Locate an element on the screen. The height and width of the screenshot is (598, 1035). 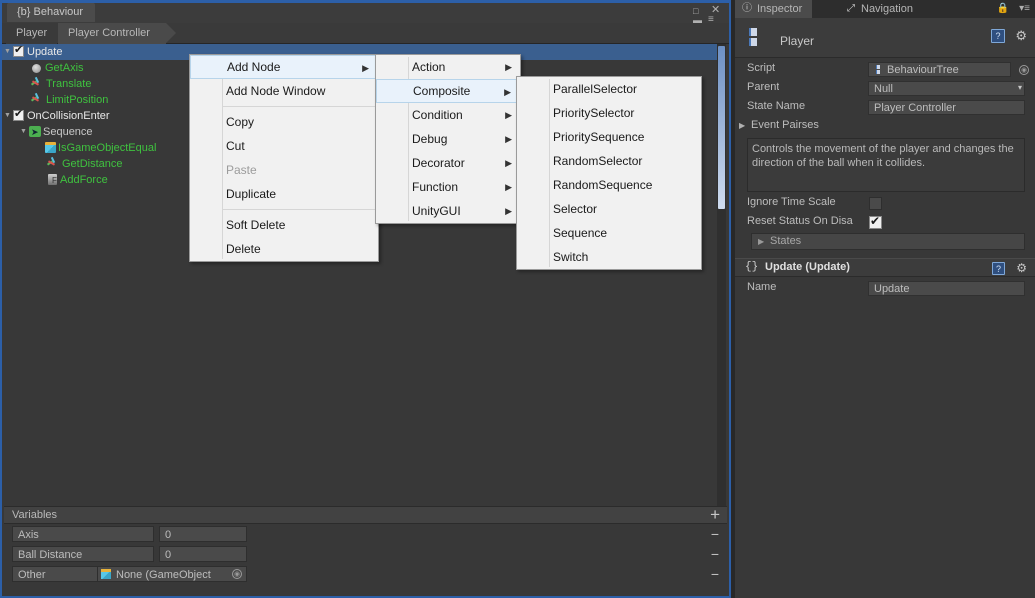
tab-inspector-label: Inspector is located at coordinates (780, 9).